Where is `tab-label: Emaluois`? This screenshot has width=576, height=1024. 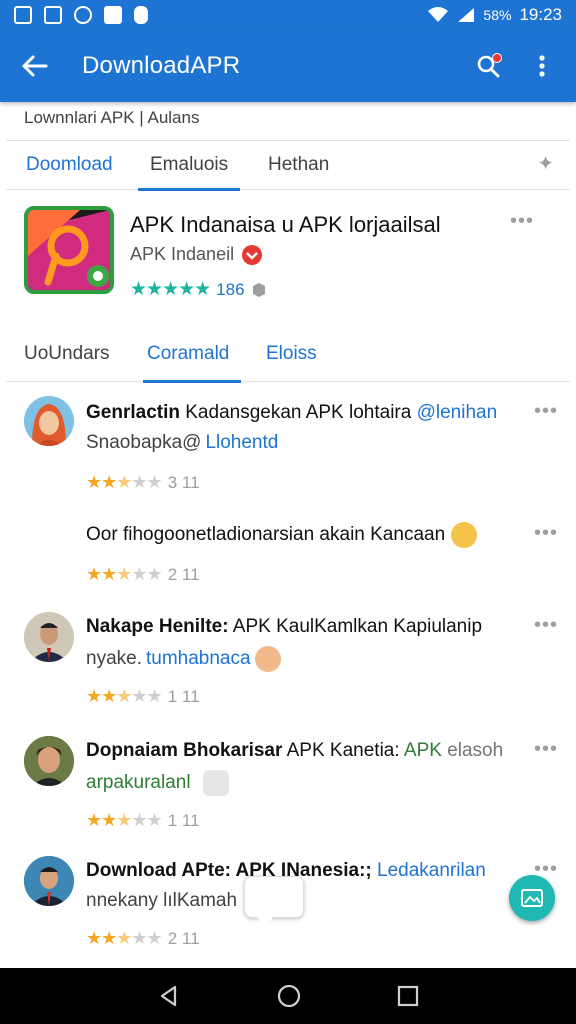 tab-label: Emaluois is located at coordinates (189, 164).